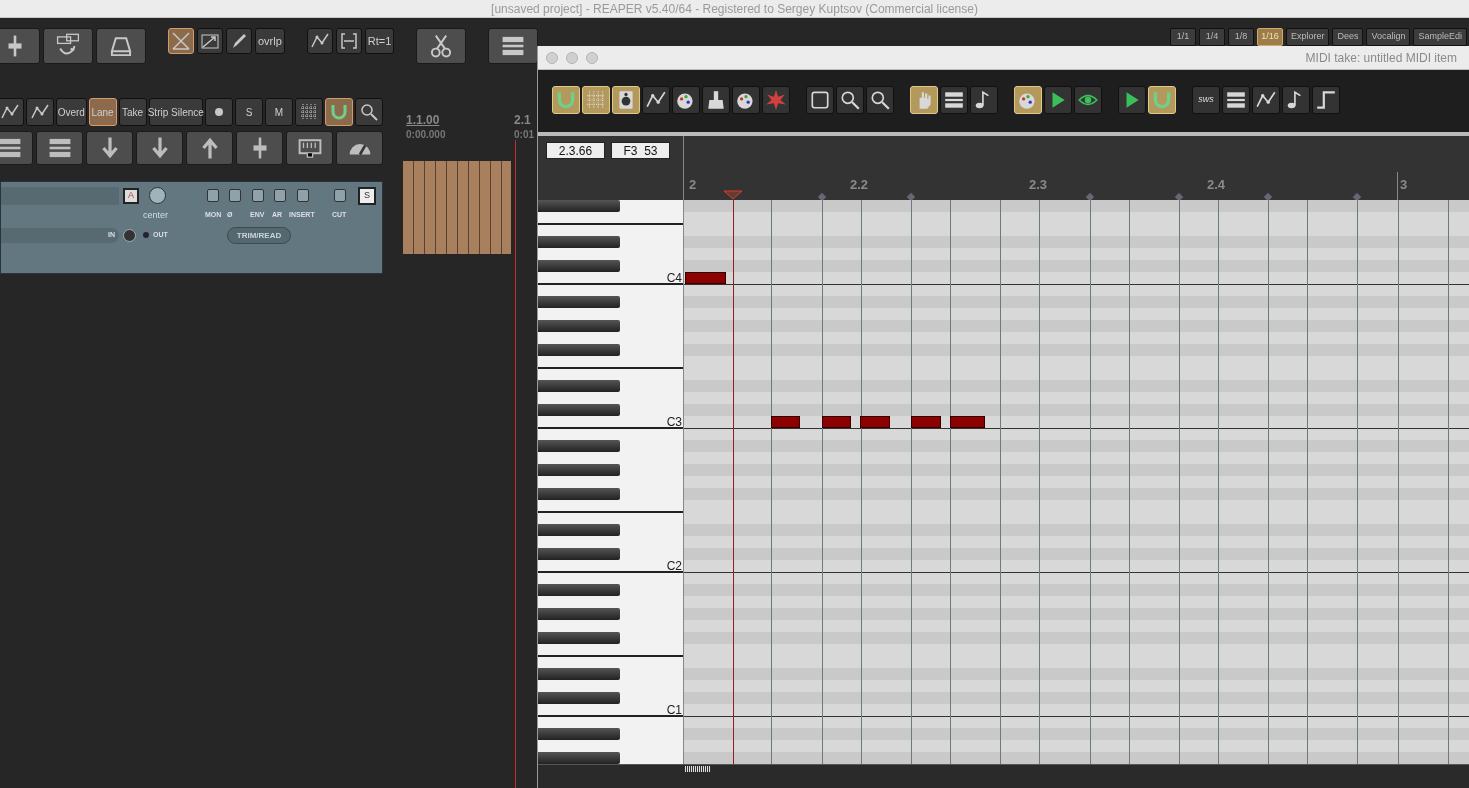 The image size is (1469, 788). I want to click on scrollbar-grip, so click(698, 769).